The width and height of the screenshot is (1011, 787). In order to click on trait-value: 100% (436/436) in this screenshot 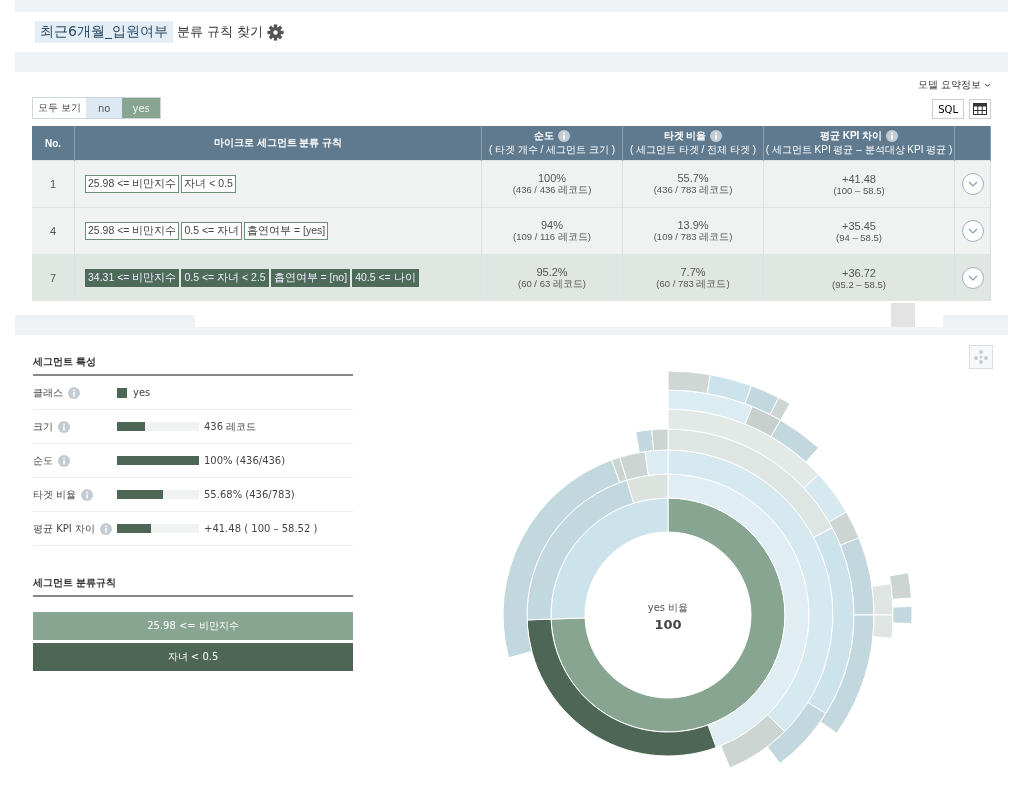, I will do `click(245, 460)`.